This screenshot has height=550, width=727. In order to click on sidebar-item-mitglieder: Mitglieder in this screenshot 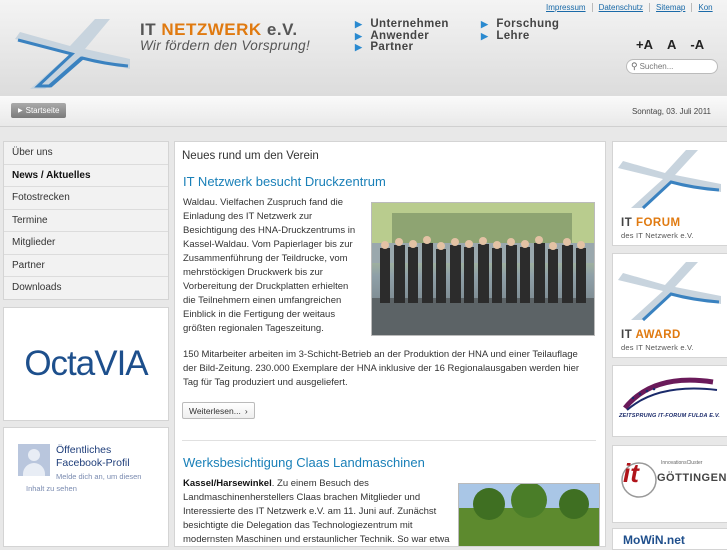, I will do `click(86, 243)`.